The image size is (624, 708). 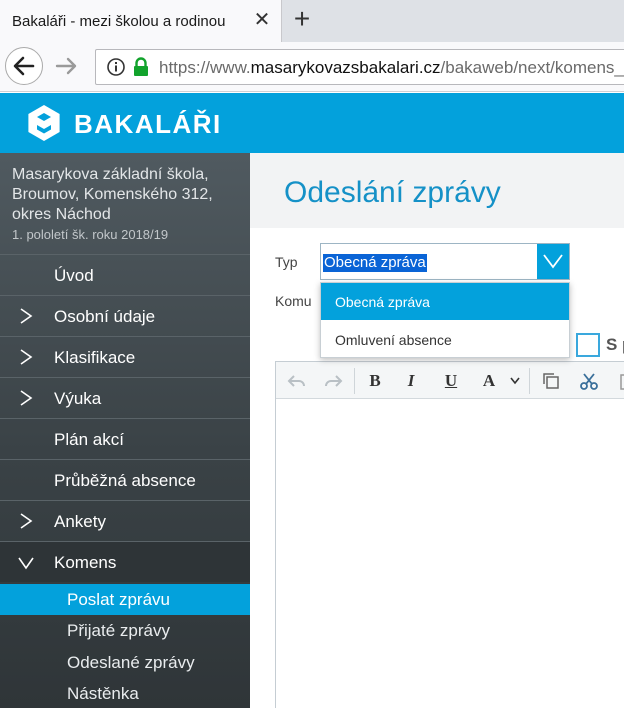 What do you see at coordinates (78, 398) in the screenshot?
I see `sidebar-item-label: Výuka` at bounding box center [78, 398].